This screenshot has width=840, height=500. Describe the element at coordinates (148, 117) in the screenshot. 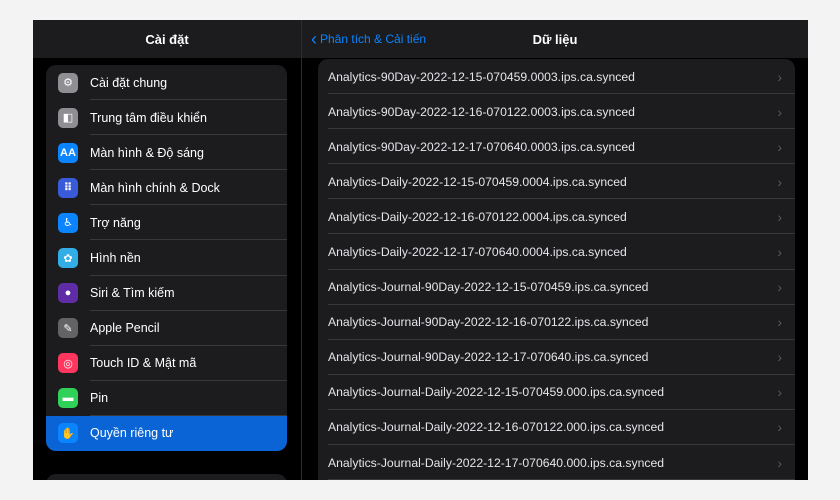

I see `sidebar-item-label: Trung tâm điều khiển` at that location.